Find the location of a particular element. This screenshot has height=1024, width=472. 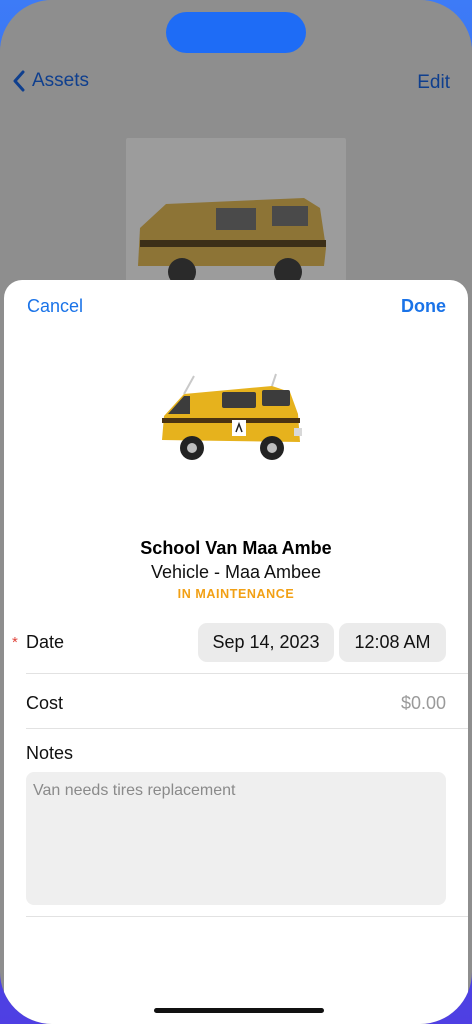

asset-subtitle: Vehicle - Maa Ambee is located at coordinates (236, 572).